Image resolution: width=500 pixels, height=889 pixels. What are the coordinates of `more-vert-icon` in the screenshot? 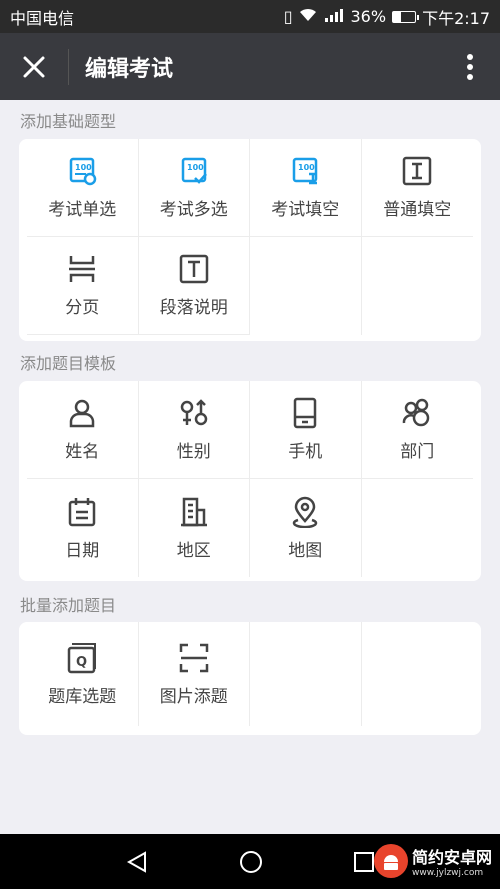 It's located at (470, 66).